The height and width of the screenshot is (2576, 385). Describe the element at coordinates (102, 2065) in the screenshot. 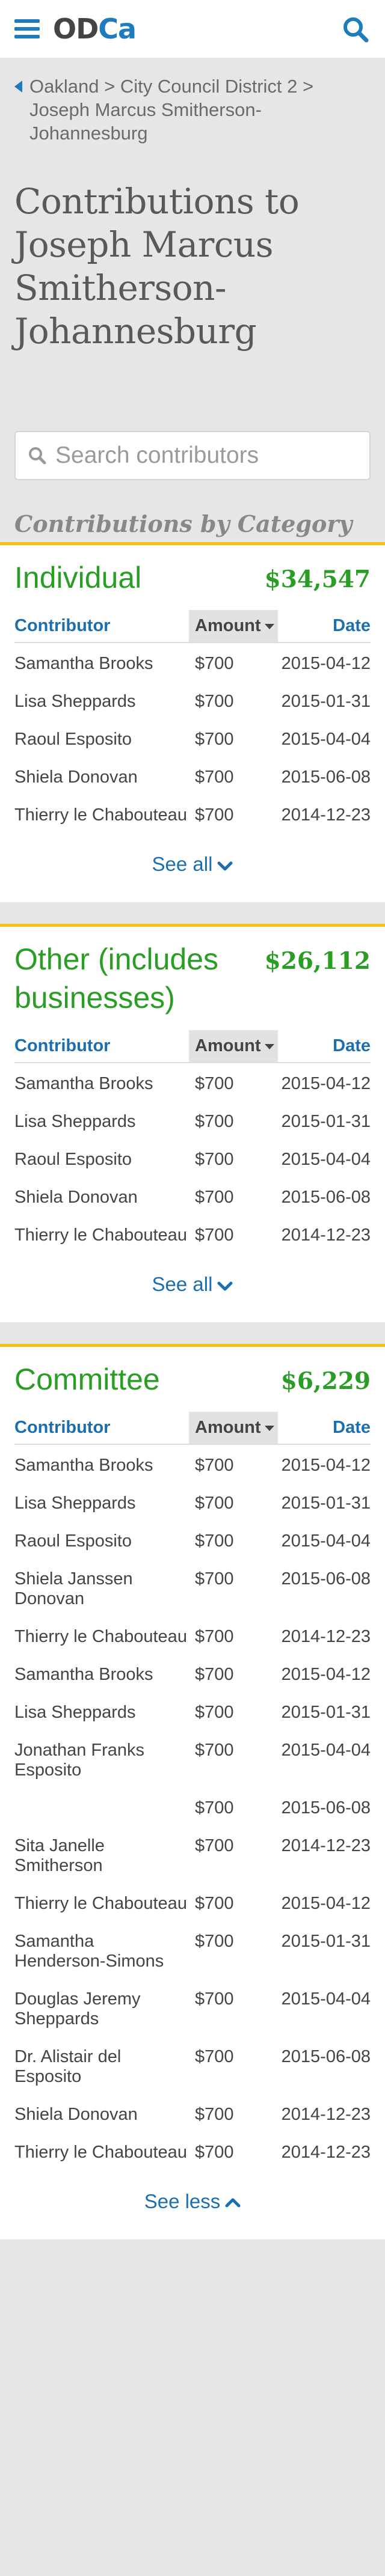

I see `contributor-name: Dr. Alistair del Esposito` at that location.